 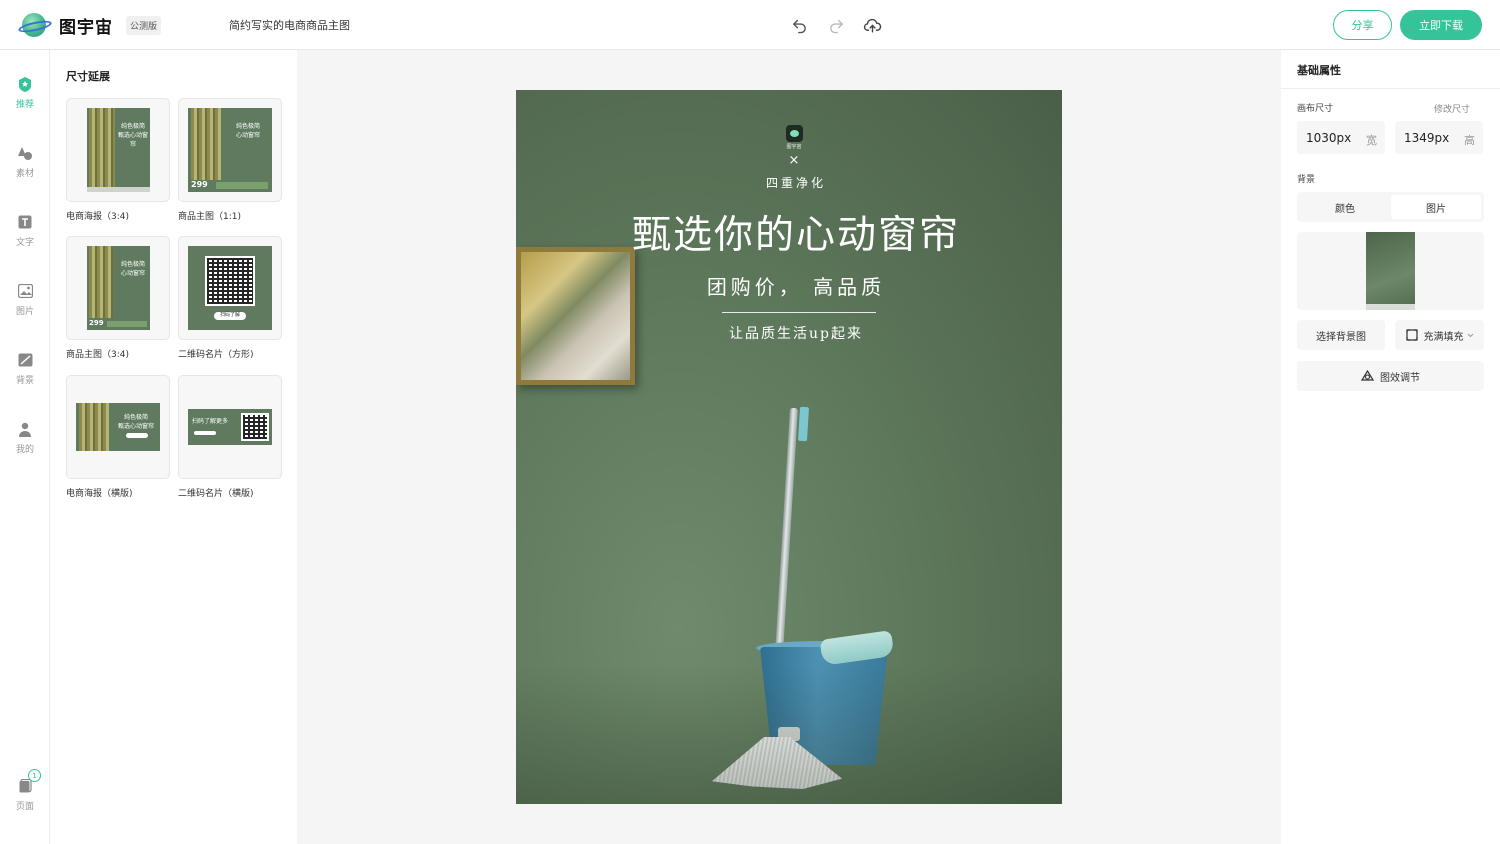 I want to click on template-item: 扫码了解 二维码名片（方形), so click(x=230, y=298).